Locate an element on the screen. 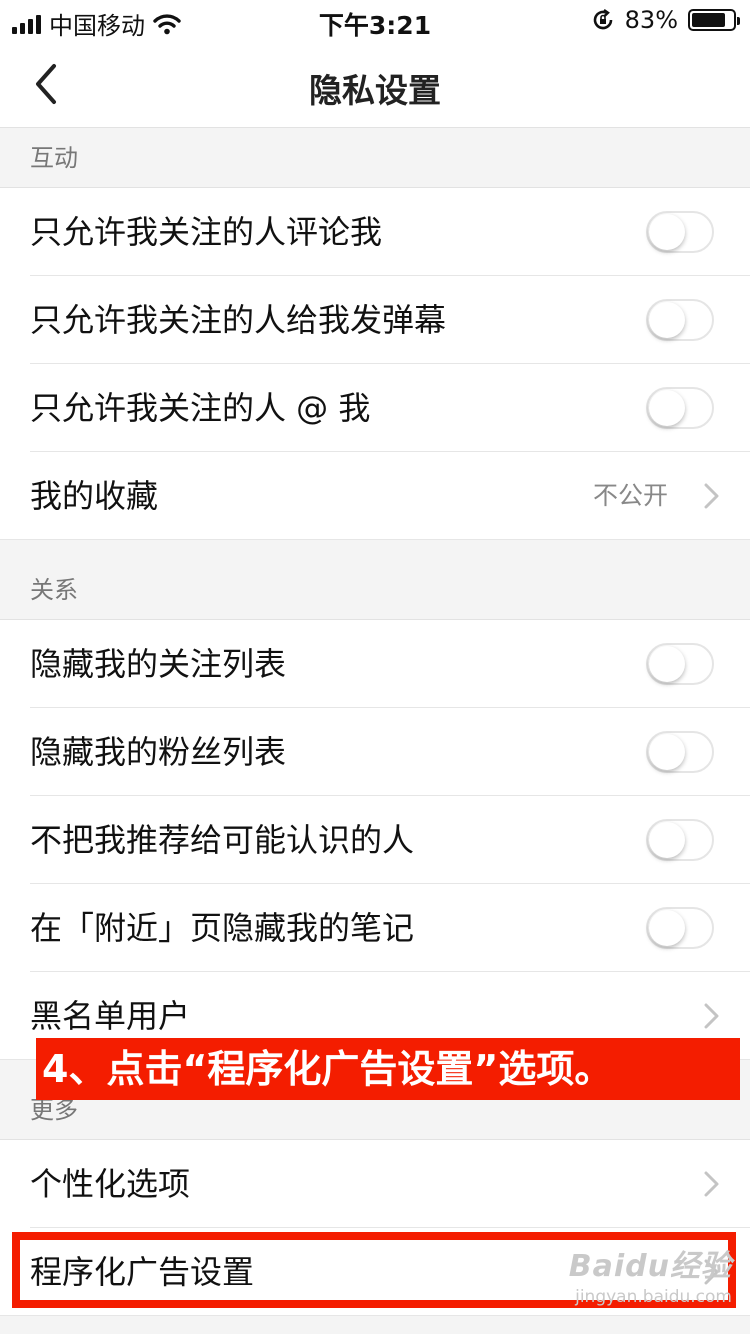 This screenshot has width=750, height=1334. watermark: Baidu经验 jingyan.baidu.com is located at coordinates (647, 1287).